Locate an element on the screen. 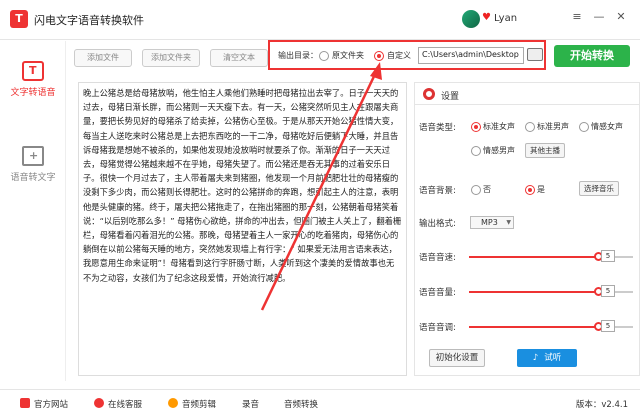 This screenshot has height=418, width=640. bg-option-label: 否 is located at coordinates (487, 189).